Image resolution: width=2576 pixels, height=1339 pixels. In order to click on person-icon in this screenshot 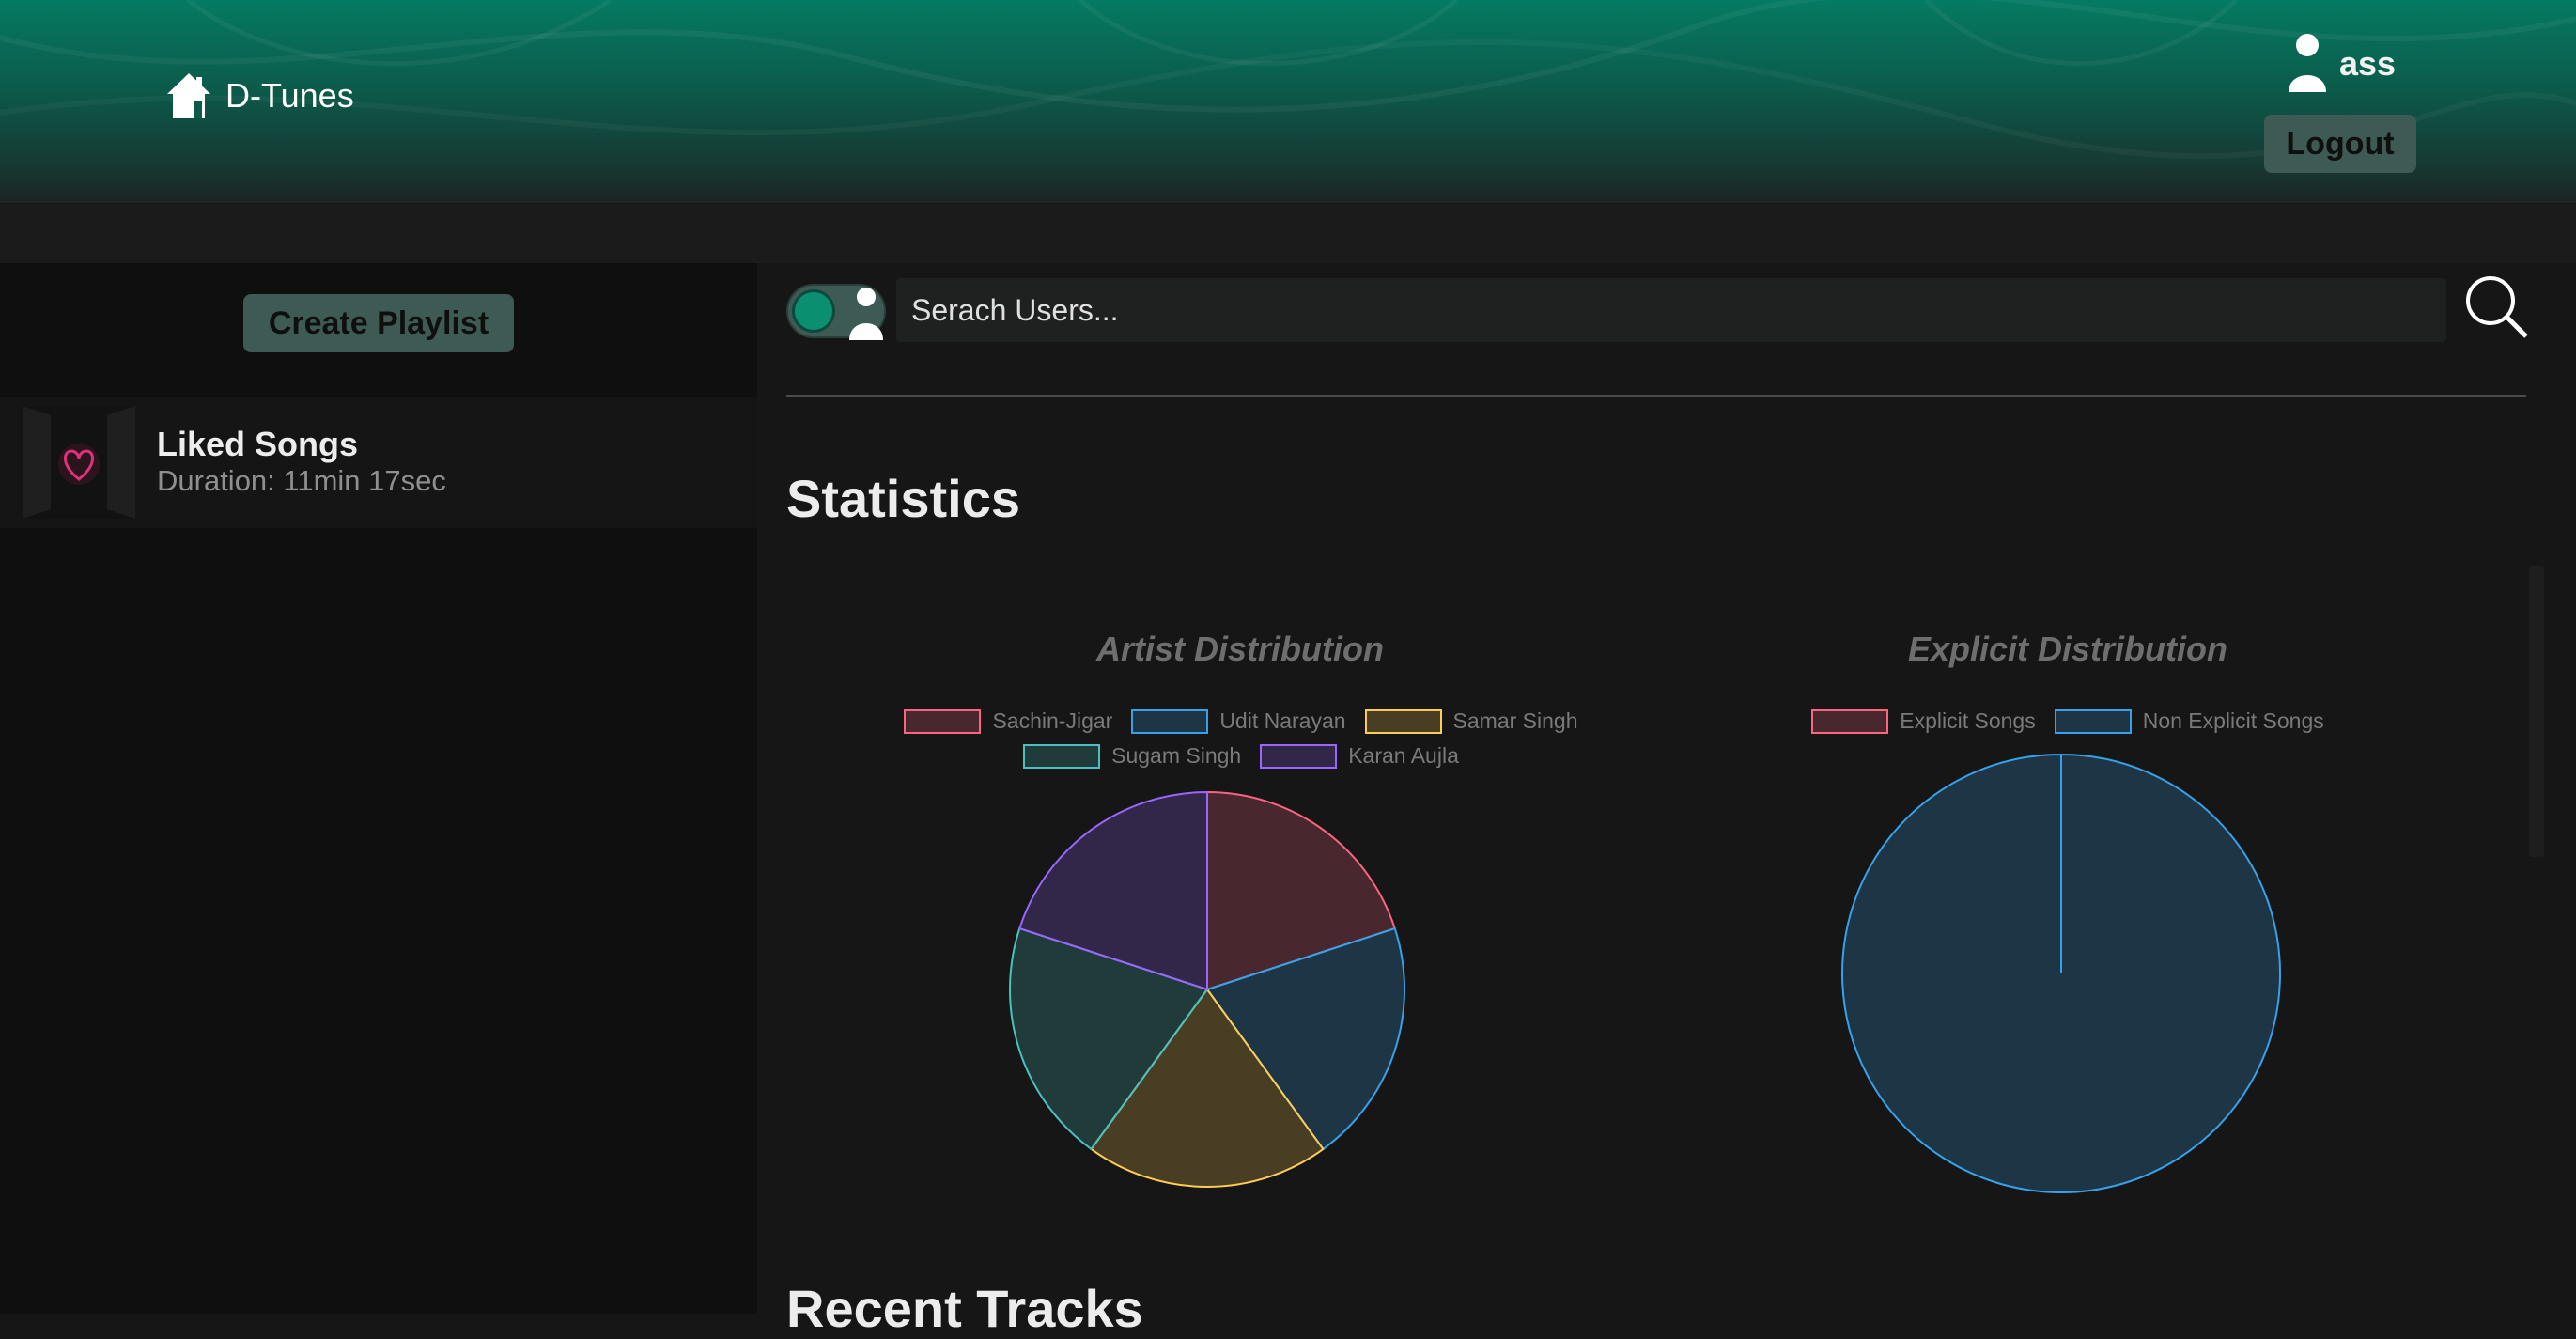, I will do `click(866, 314)`.